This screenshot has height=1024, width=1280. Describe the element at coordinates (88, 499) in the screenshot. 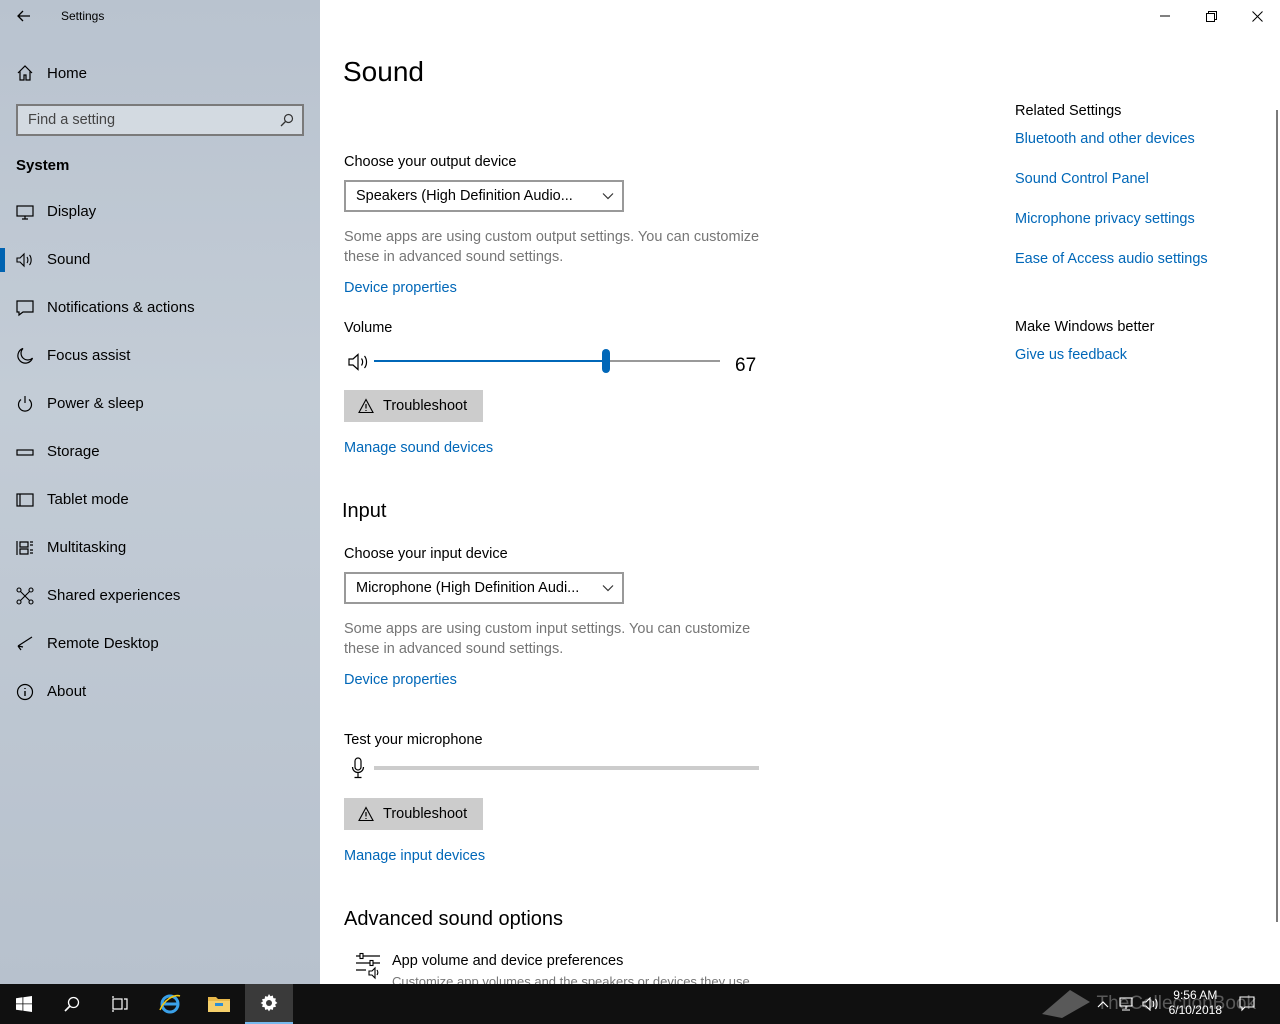

I see `sidebar-item-label: Tablet mode` at that location.